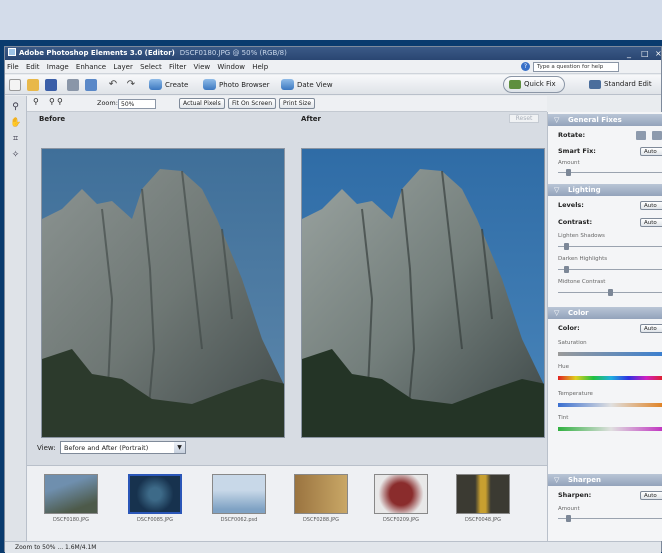 The image size is (662, 553). I want to click on thumbnail-item: DSCF0062.psd, so click(239, 500).